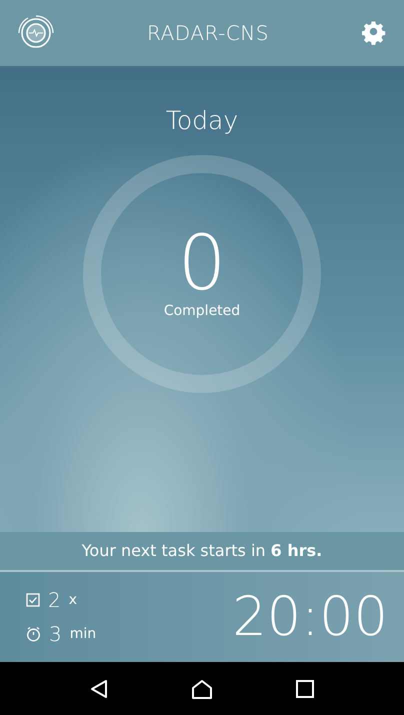 The height and width of the screenshot is (715, 404). What do you see at coordinates (99, 688) in the screenshot?
I see `back-icon` at bounding box center [99, 688].